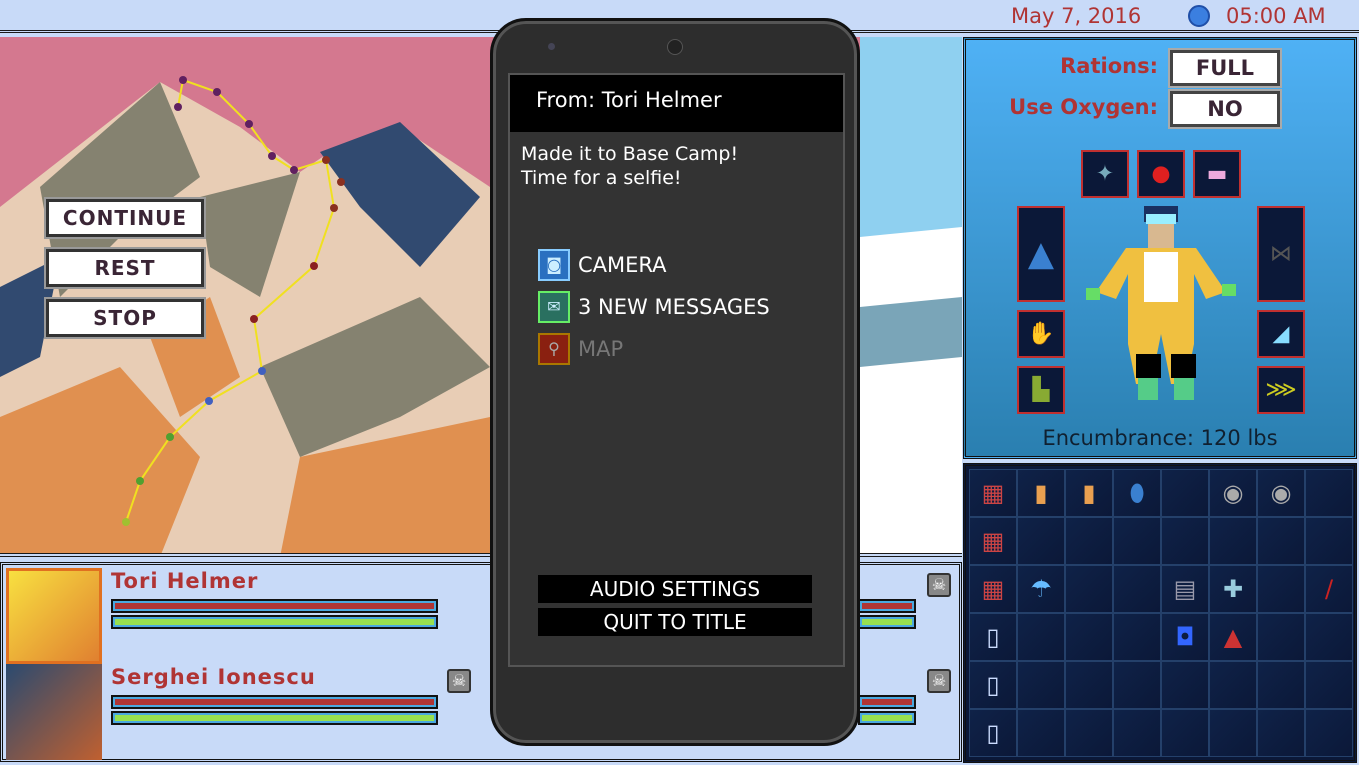  What do you see at coordinates (54, 712) in the screenshot?
I see `portrait-serghei-ionescu` at bounding box center [54, 712].